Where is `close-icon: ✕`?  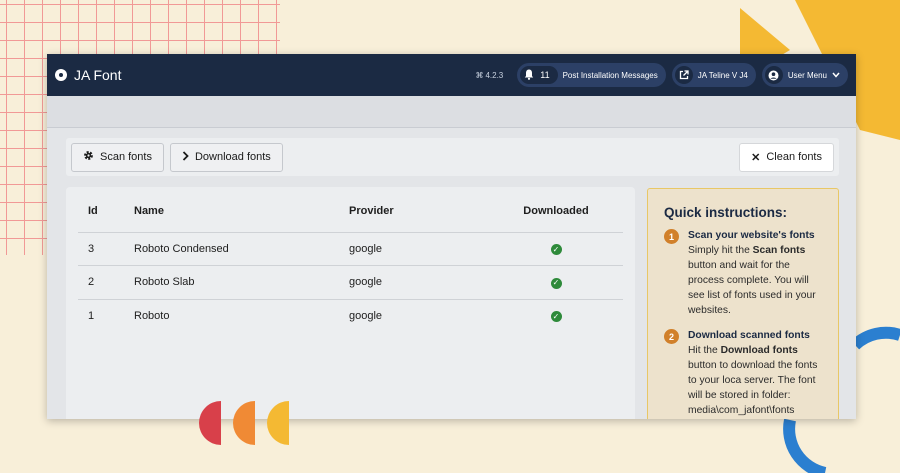
close-icon: ✕ is located at coordinates (756, 157).